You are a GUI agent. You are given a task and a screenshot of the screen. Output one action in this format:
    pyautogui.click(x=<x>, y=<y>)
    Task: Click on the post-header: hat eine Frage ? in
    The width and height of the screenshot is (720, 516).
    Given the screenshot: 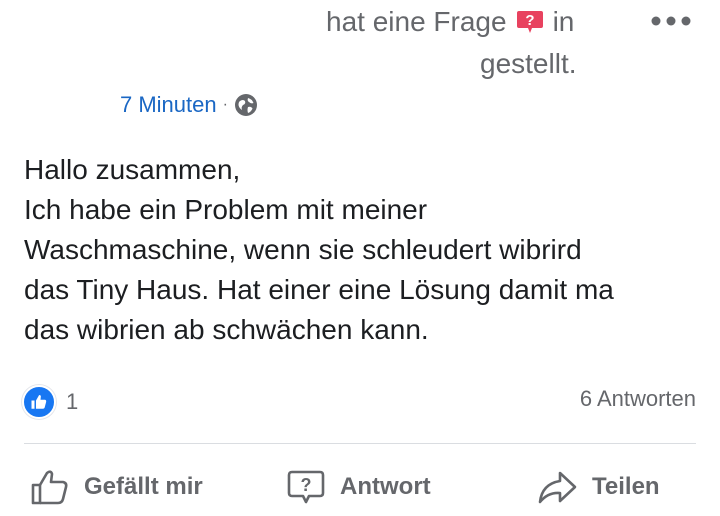 What is the action you would take?
    pyautogui.click(x=450, y=22)
    